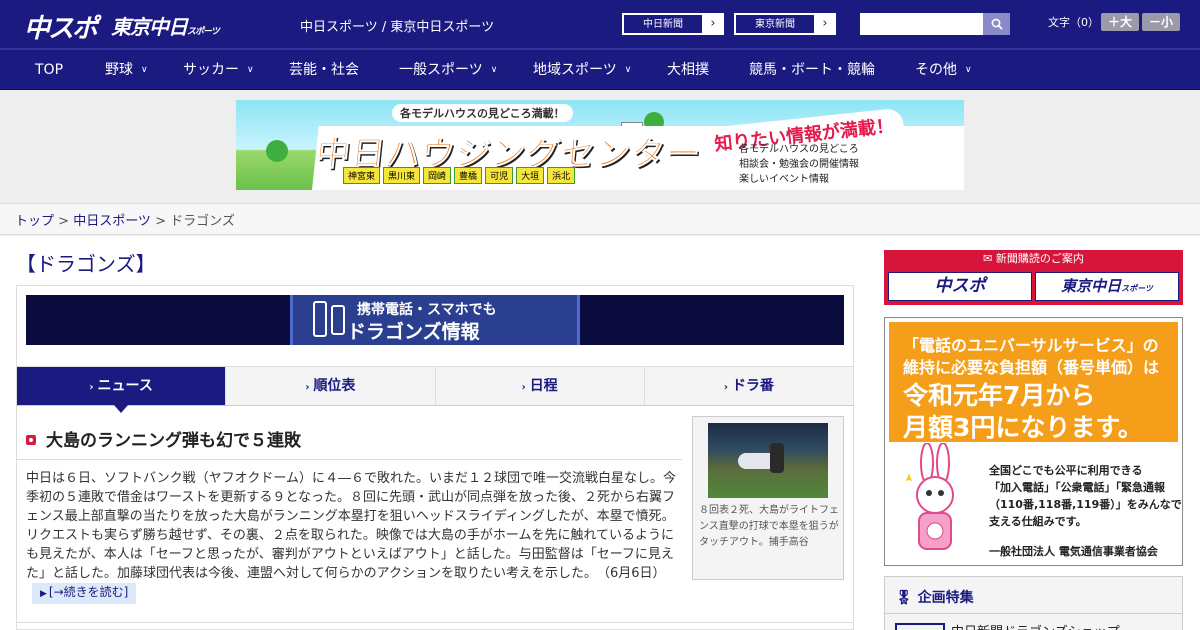 This screenshot has height=630, width=1200. I want to click on mobile-banner-inner: 携帯電話・スマホでも ドラゴンズ情報, so click(435, 320).